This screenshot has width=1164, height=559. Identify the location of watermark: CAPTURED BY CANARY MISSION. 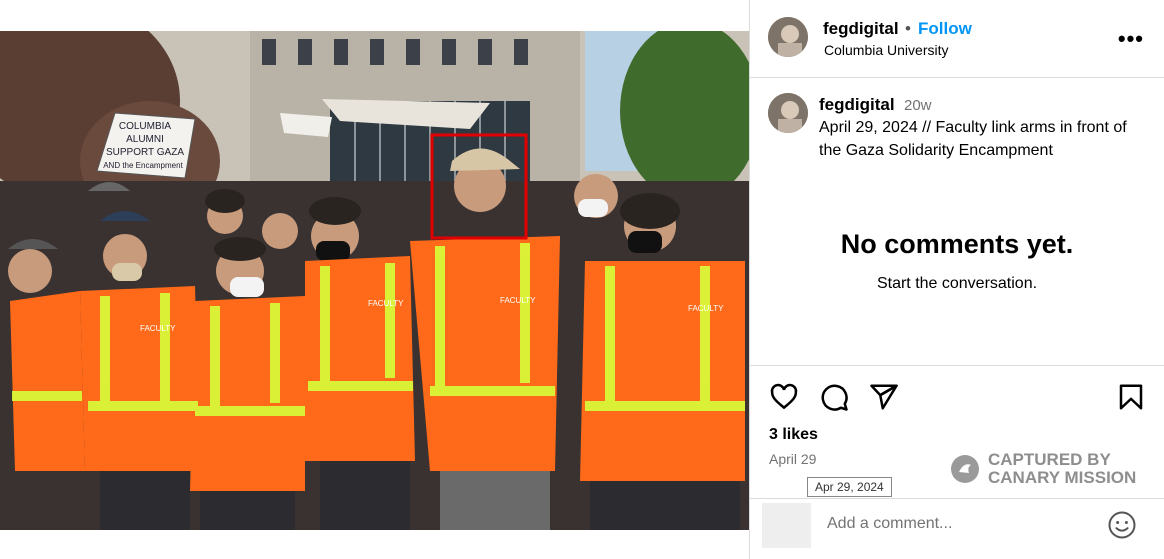
(1043, 469).